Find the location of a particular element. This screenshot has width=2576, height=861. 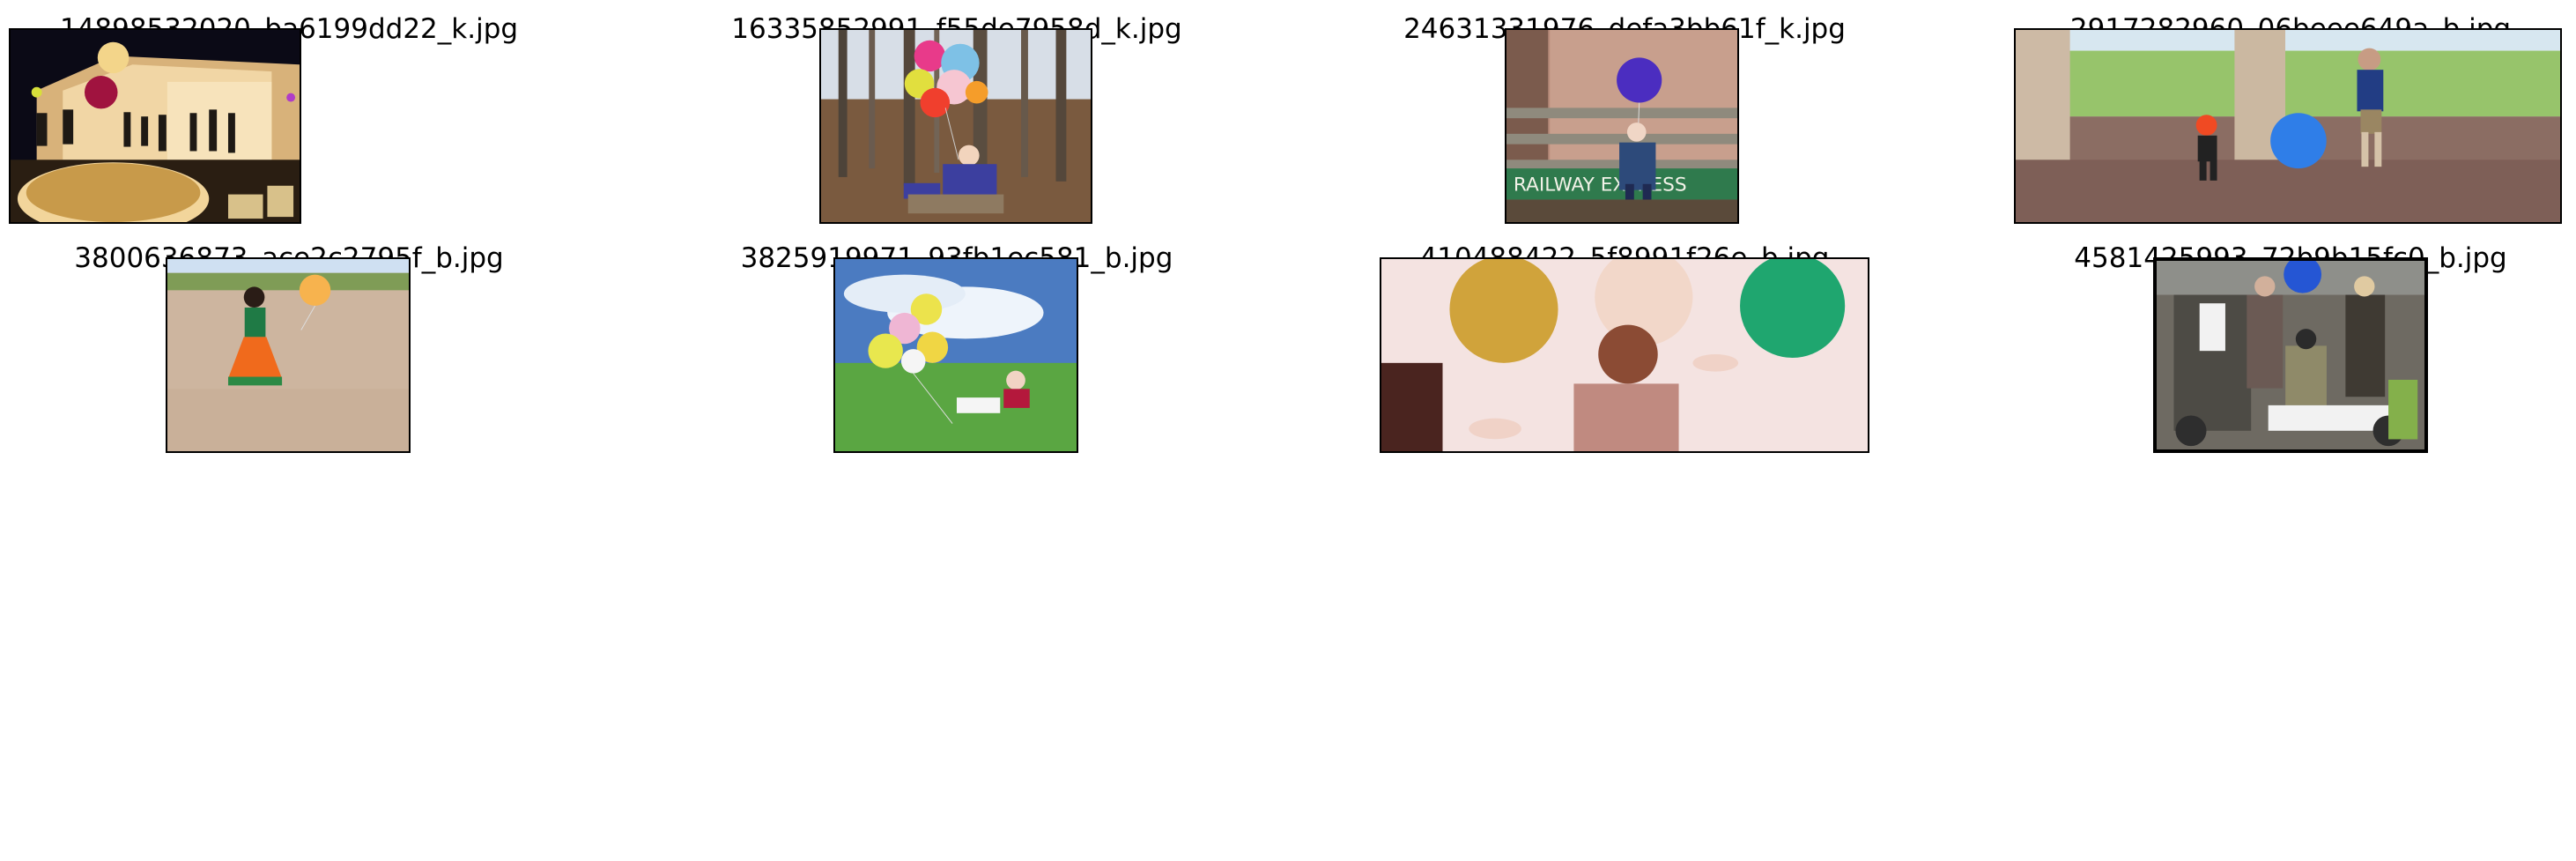

photo-woman-dancing-balloons is located at coordinates (1624, 355).